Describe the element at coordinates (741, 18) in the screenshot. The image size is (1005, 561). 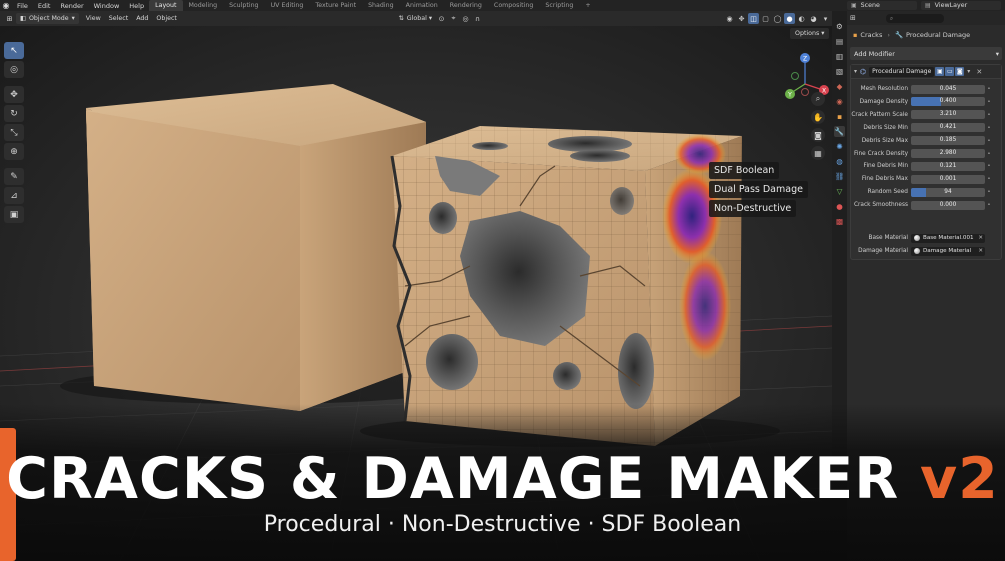
I see `gizmo-toggle-icon: ✥` at that location.